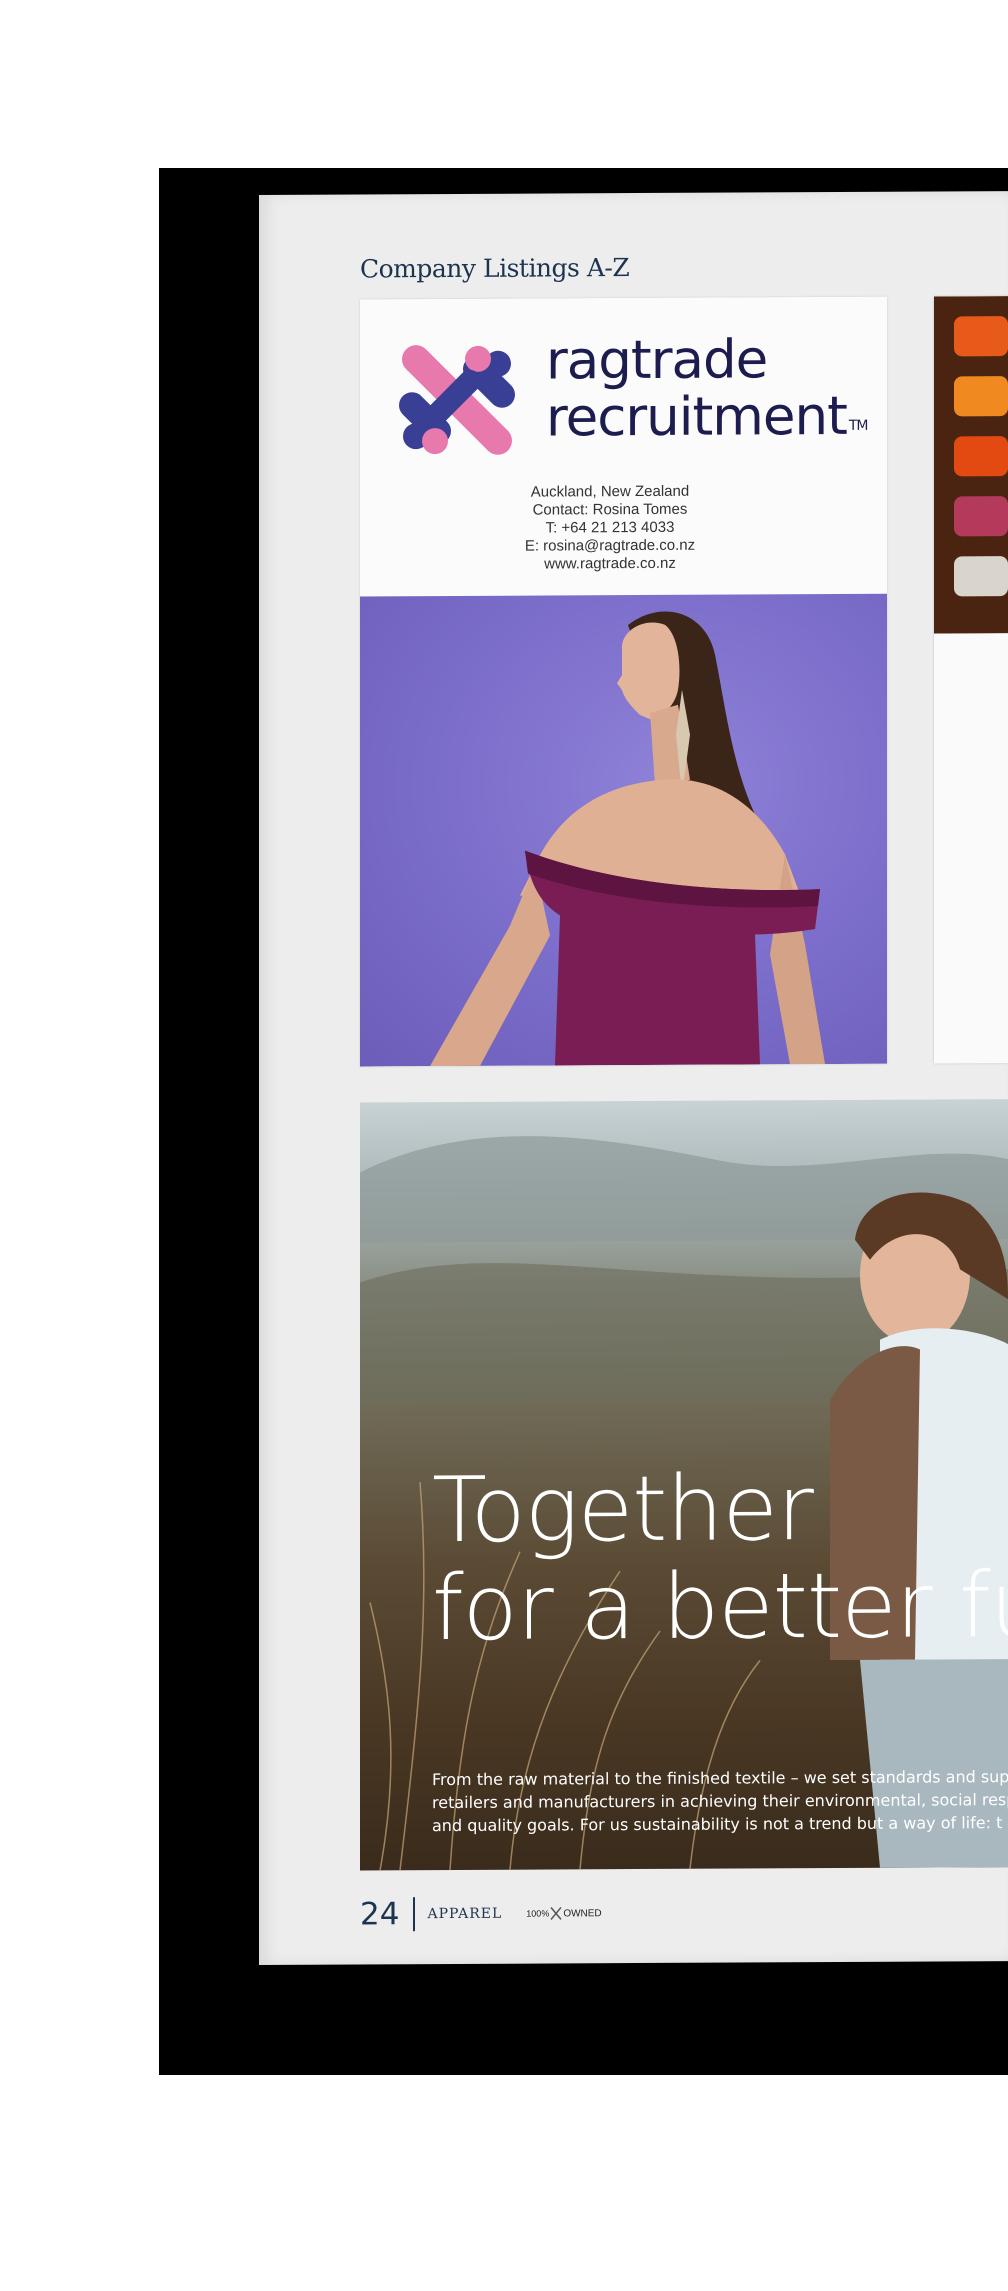  What do you see at coordinates (610, 527) in the screenshot?
I see `contact-phone: T: +64 21 213 4033` at bounding box center [610, 527].